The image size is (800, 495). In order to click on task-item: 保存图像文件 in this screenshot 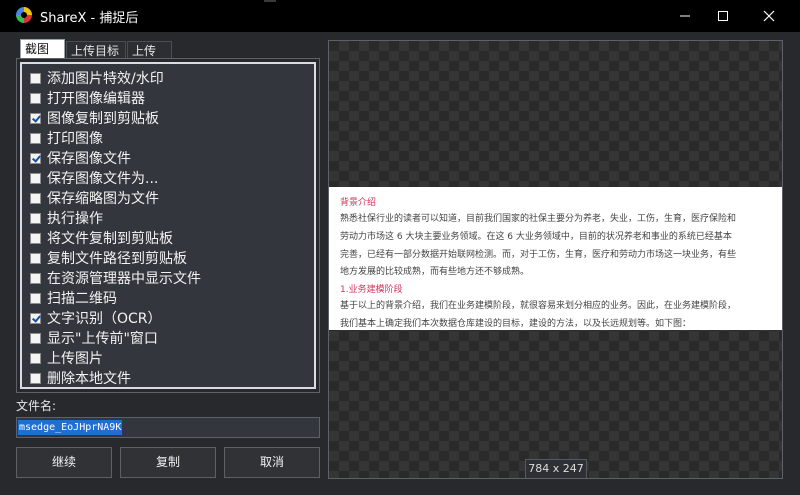, I will do `click(80, 158)`.